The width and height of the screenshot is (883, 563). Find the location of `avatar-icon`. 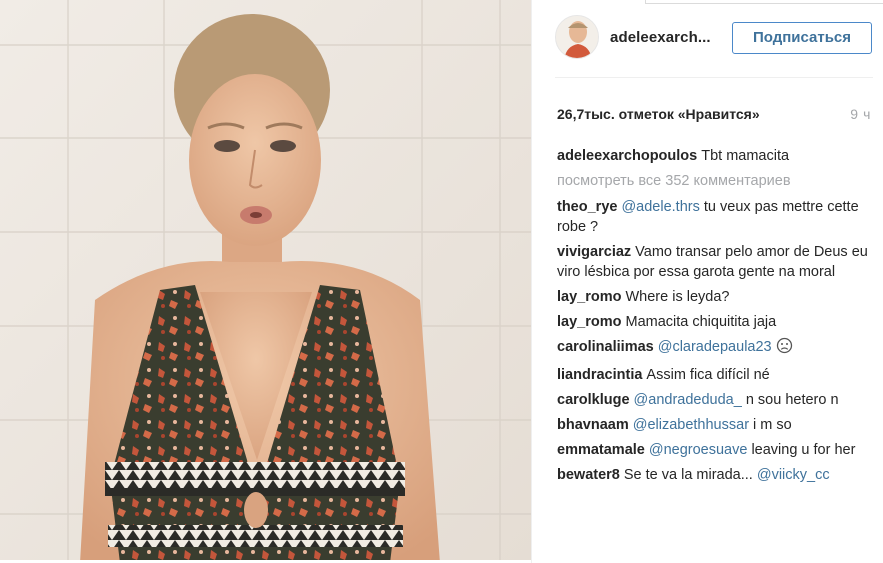

avatar-icon is located at coordinates (577, 37).